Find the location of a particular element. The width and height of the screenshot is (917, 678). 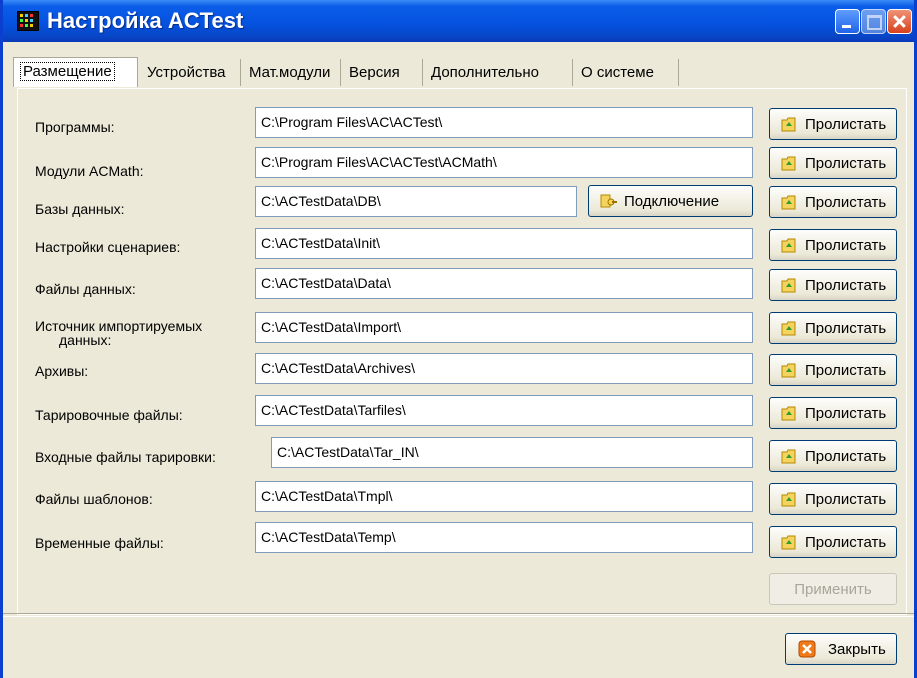

tab-version: Версия is located at coordinates (383, 72).